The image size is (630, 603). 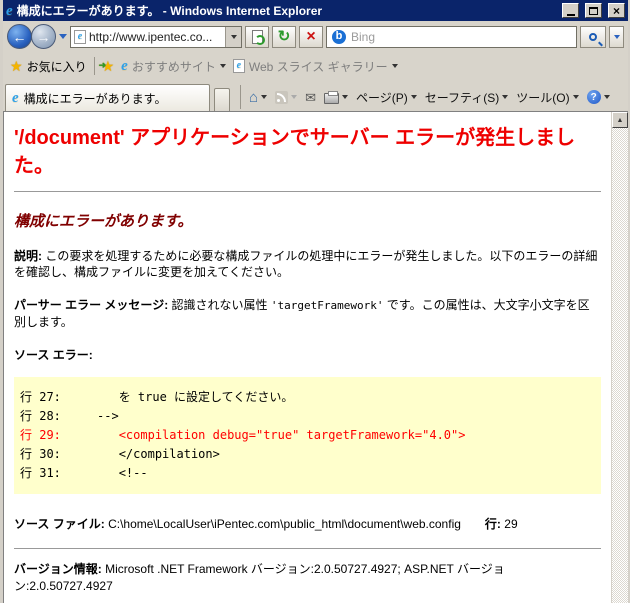 I want to click on parser-error-attribute: 'targetFramework', so click(x=327, y=305).